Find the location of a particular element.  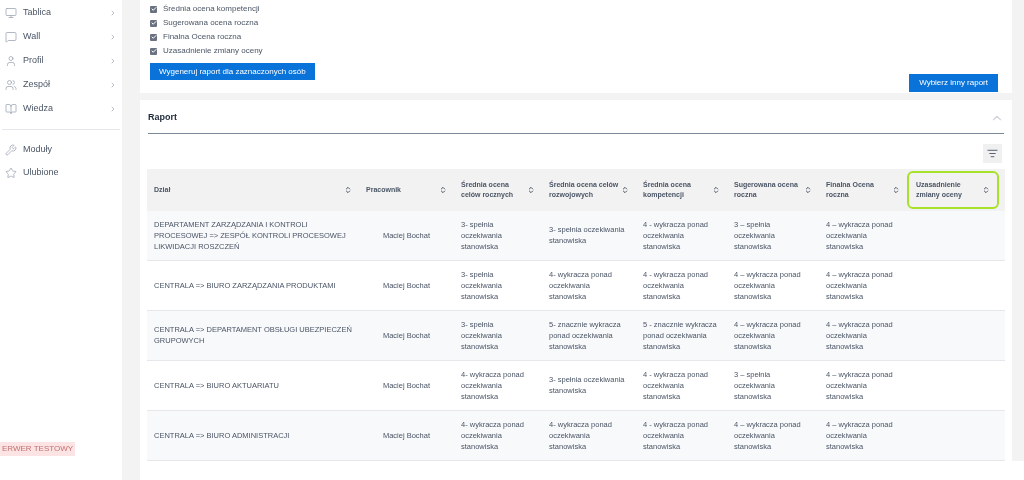

generate-report-button: Wygeneruj raport dla zaznaczonych osób is located at coordinates (232, 71).